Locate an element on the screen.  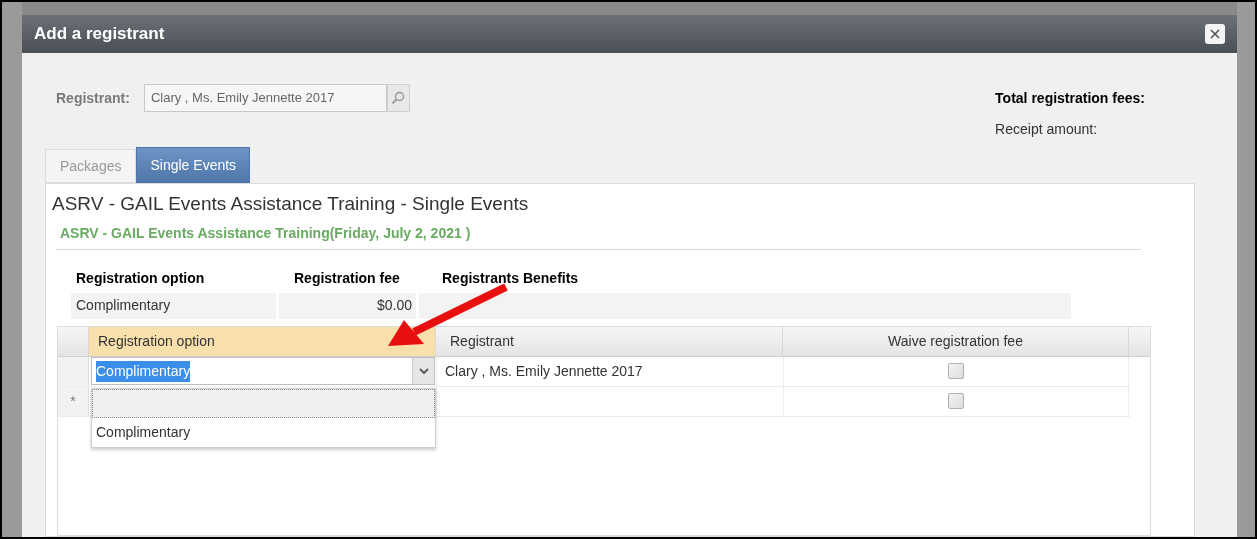
dropdown-arrow-button is located at coordinates (423, 371).